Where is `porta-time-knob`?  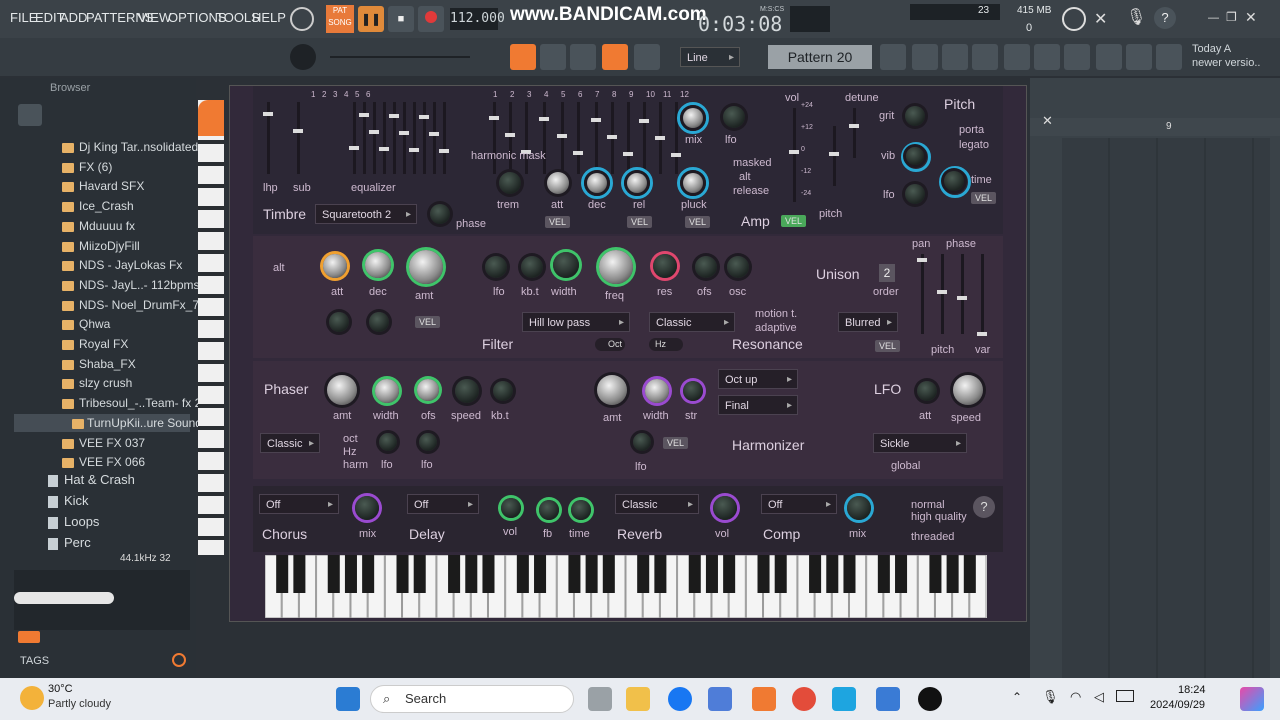 porta-time-knob is located at coordinates (954, 181).